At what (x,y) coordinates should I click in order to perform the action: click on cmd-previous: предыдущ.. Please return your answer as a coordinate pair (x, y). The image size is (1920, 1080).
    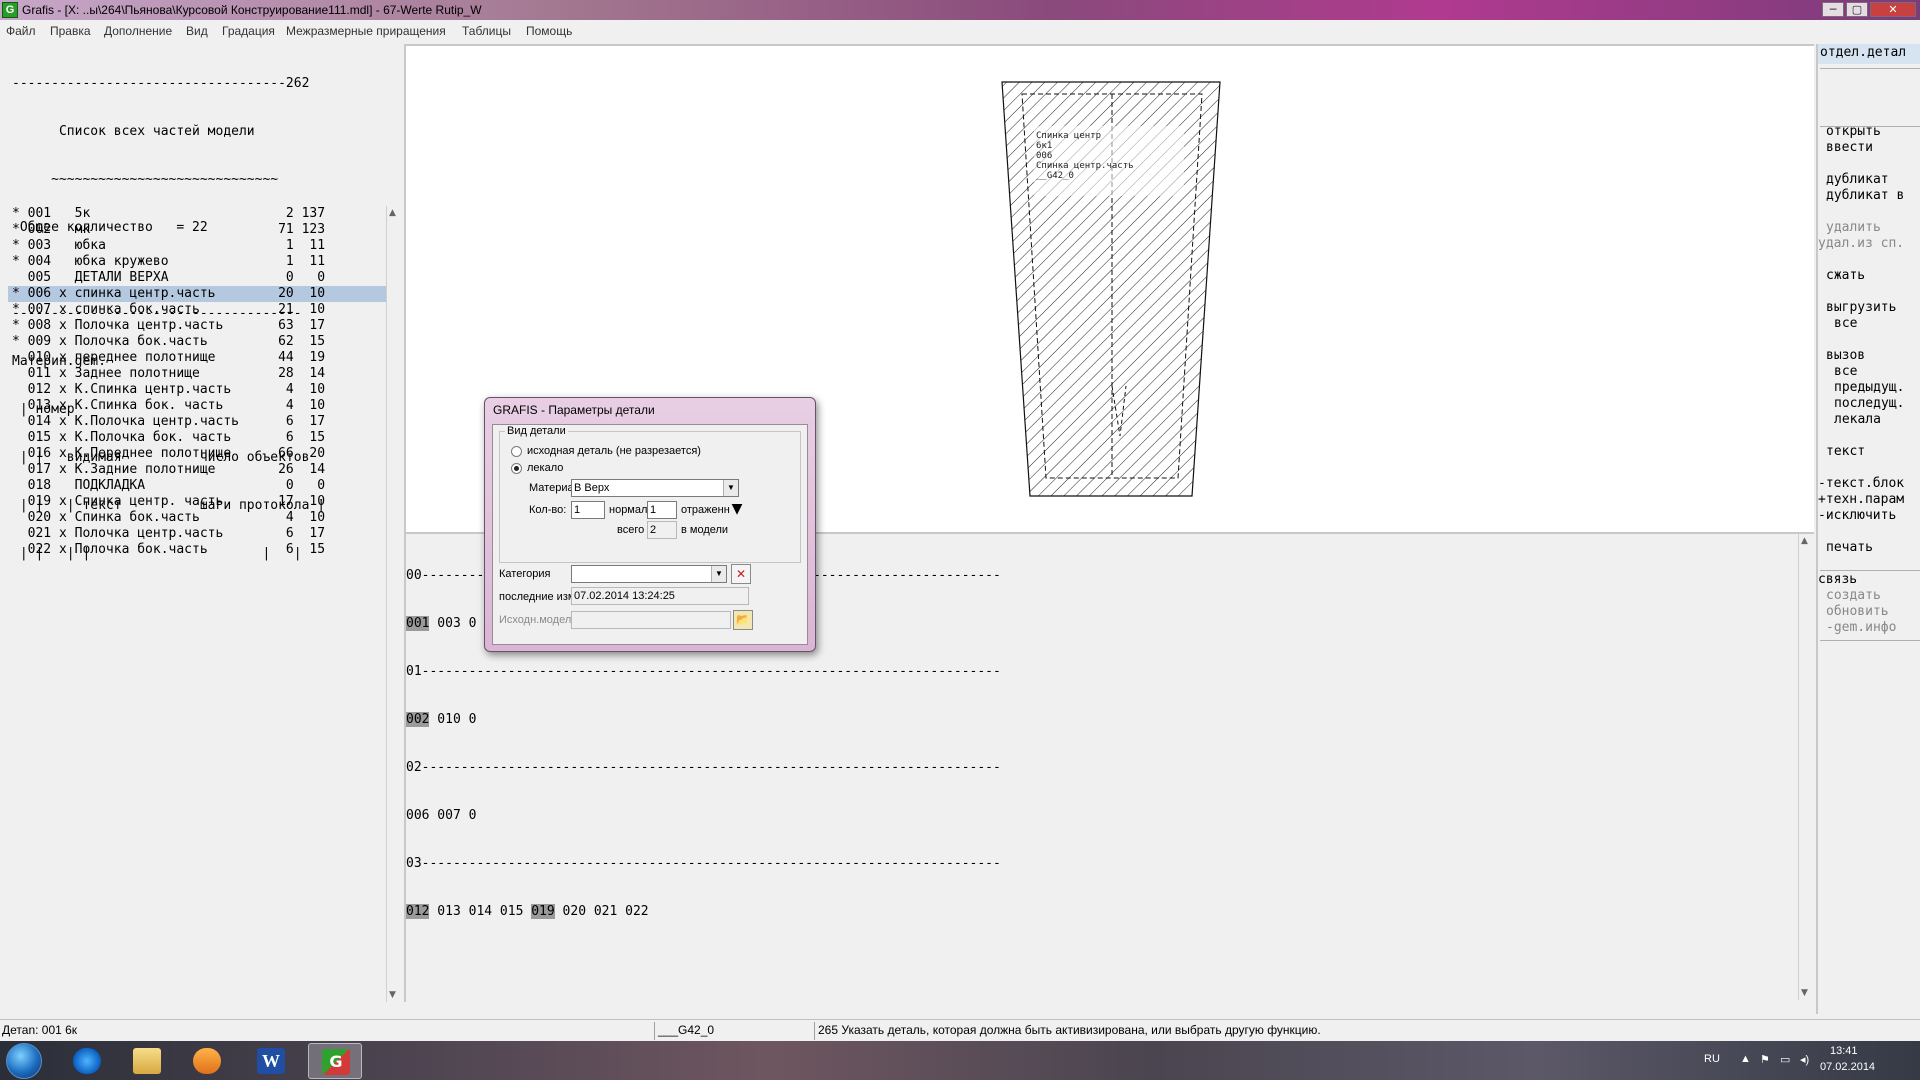
    Looking at the image, I should click on (1869, 388).